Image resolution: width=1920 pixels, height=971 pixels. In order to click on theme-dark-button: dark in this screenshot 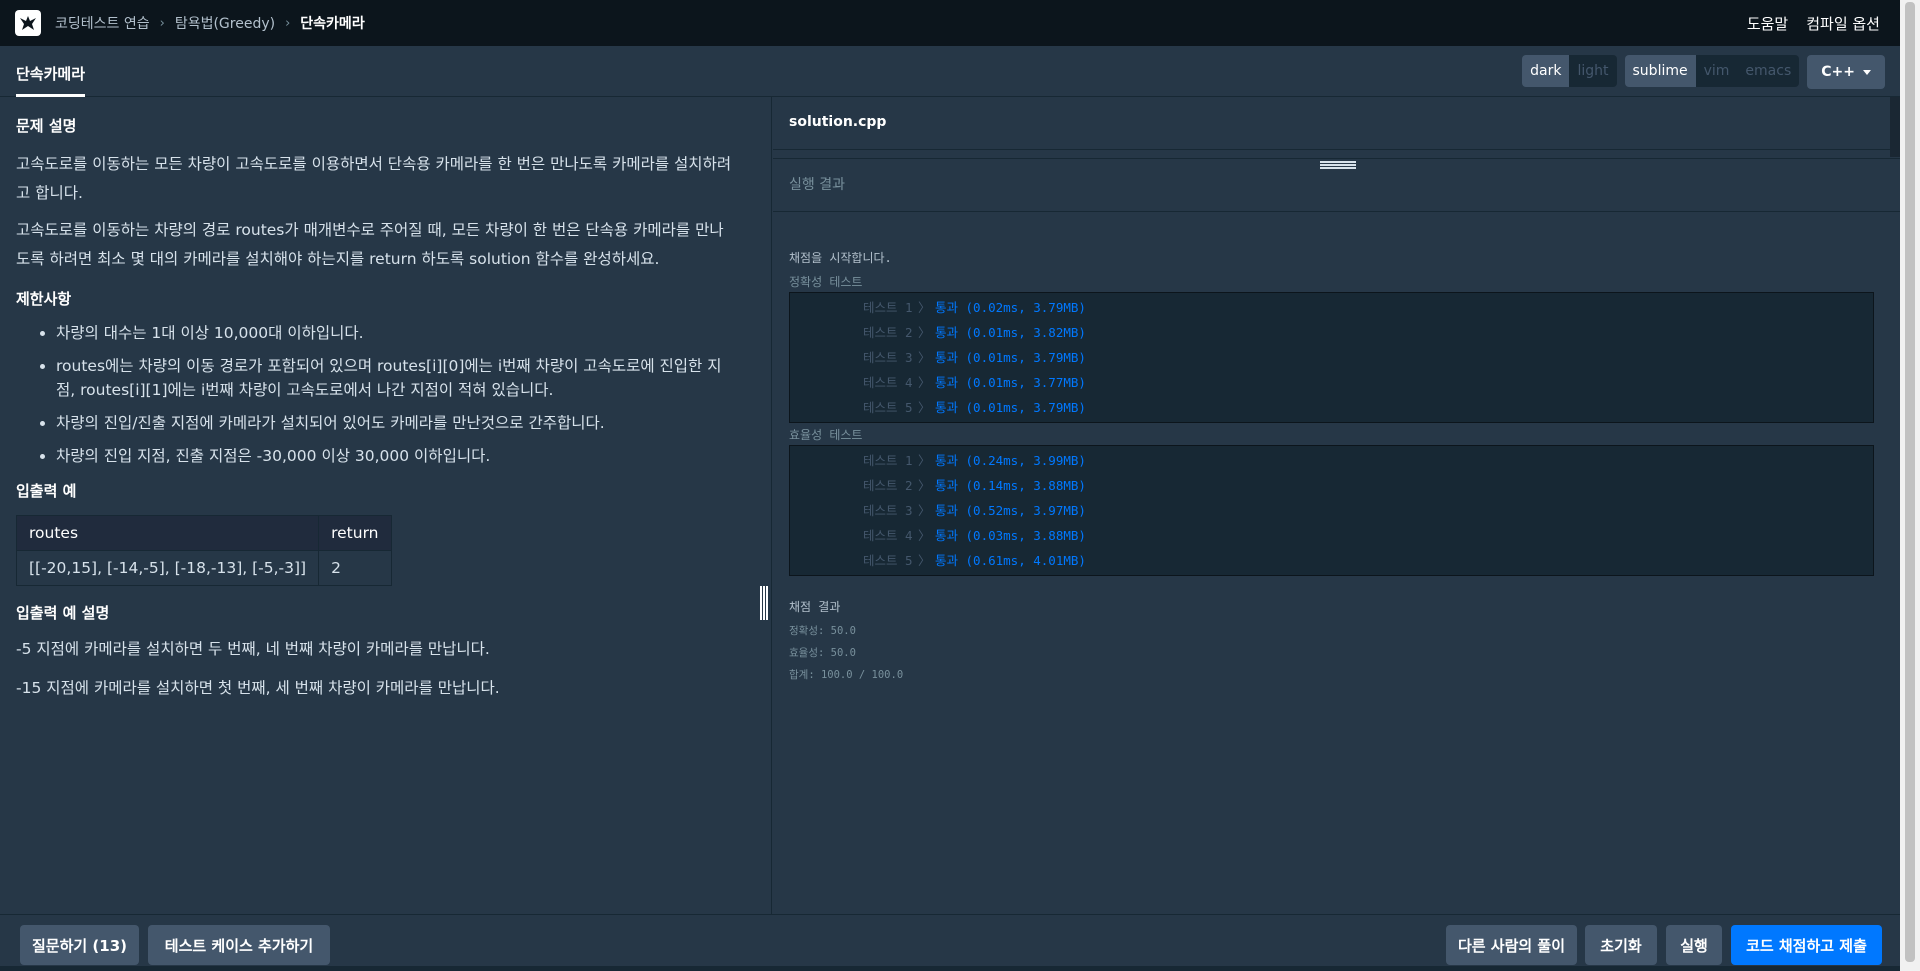, I will do `click(1546, 71)`.